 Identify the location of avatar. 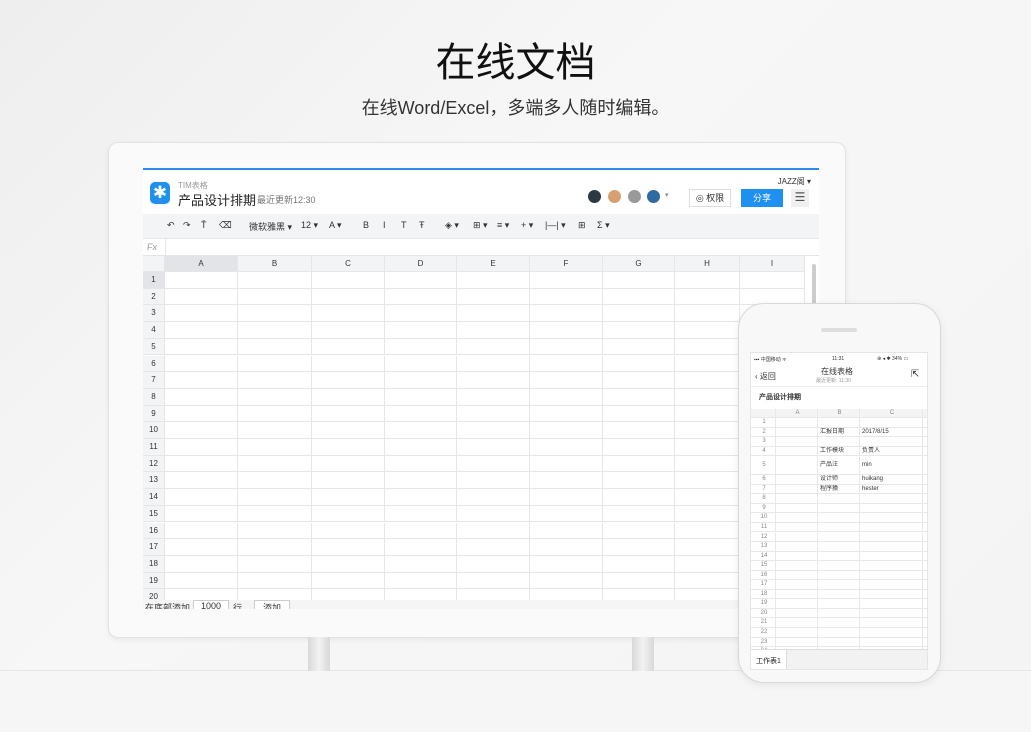
(594, 196).